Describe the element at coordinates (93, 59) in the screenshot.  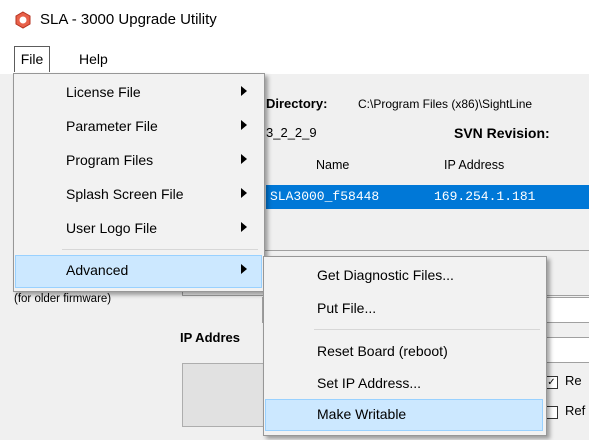
I see `menu-help: Help` at that location.